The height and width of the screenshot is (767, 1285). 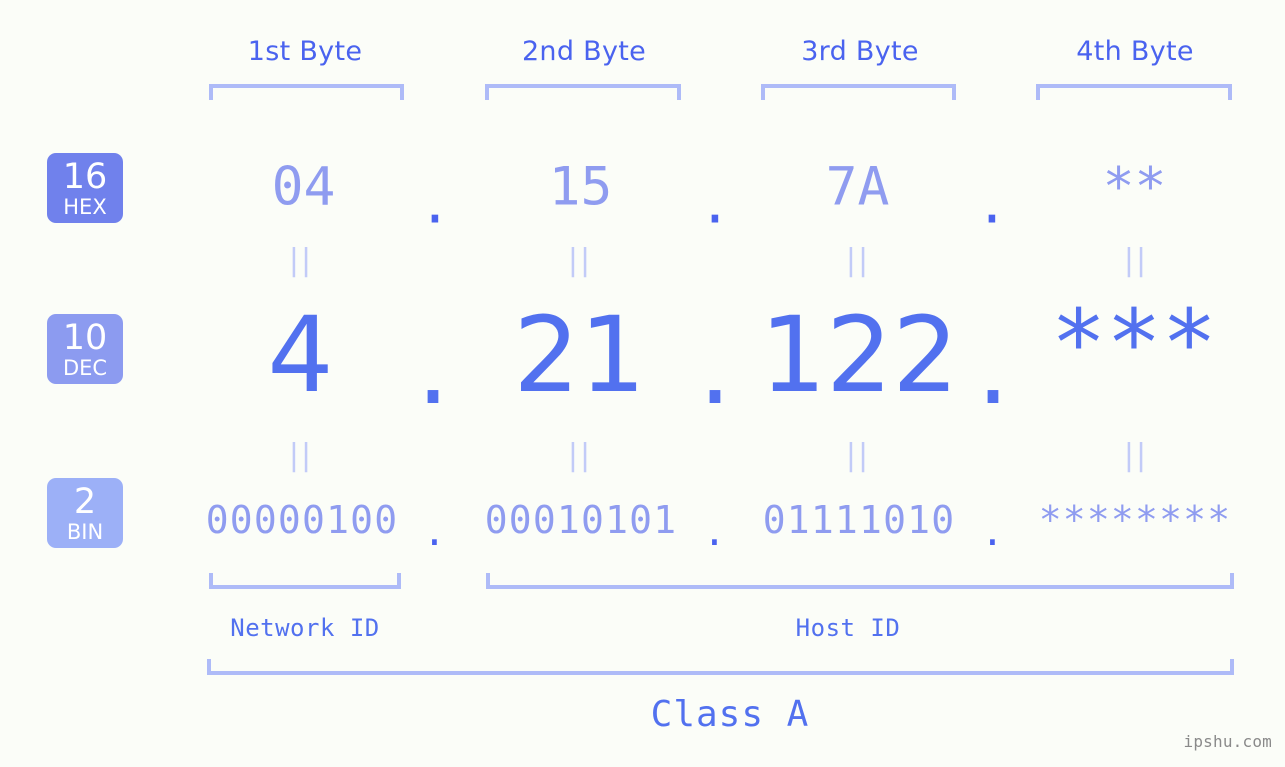 I want to click on radix-badge-hex-number: 16, so click(x=85, y=177).